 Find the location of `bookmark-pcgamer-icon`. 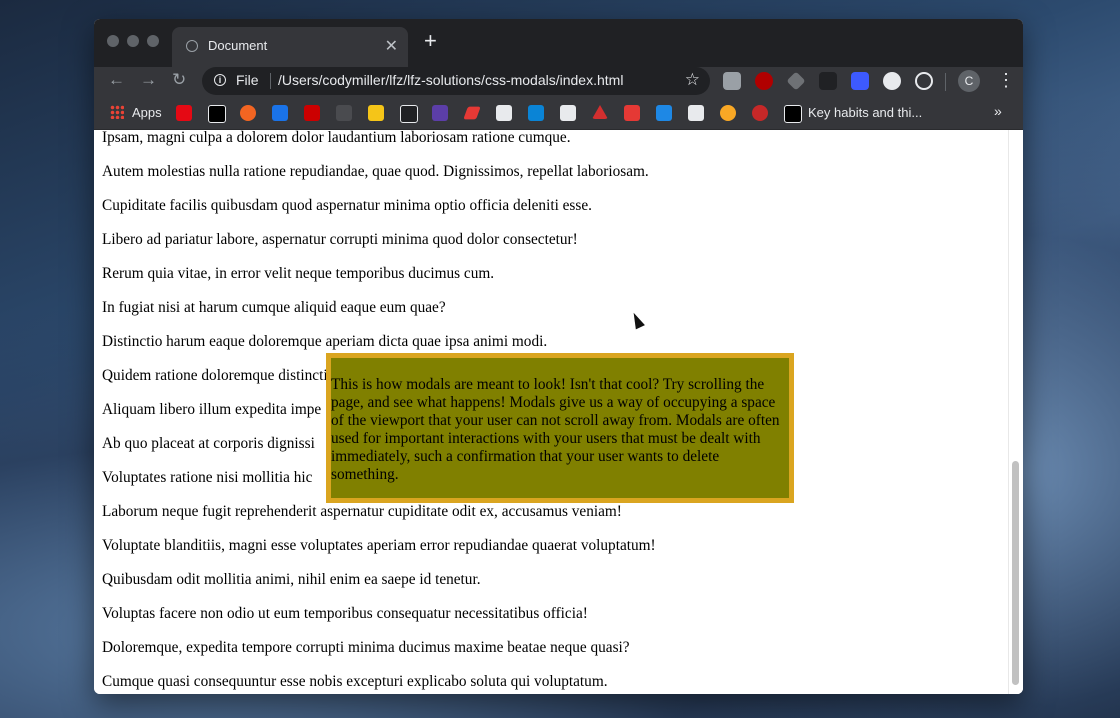

bookmark-pcgamer-icon is located at coordinates (312, 113).